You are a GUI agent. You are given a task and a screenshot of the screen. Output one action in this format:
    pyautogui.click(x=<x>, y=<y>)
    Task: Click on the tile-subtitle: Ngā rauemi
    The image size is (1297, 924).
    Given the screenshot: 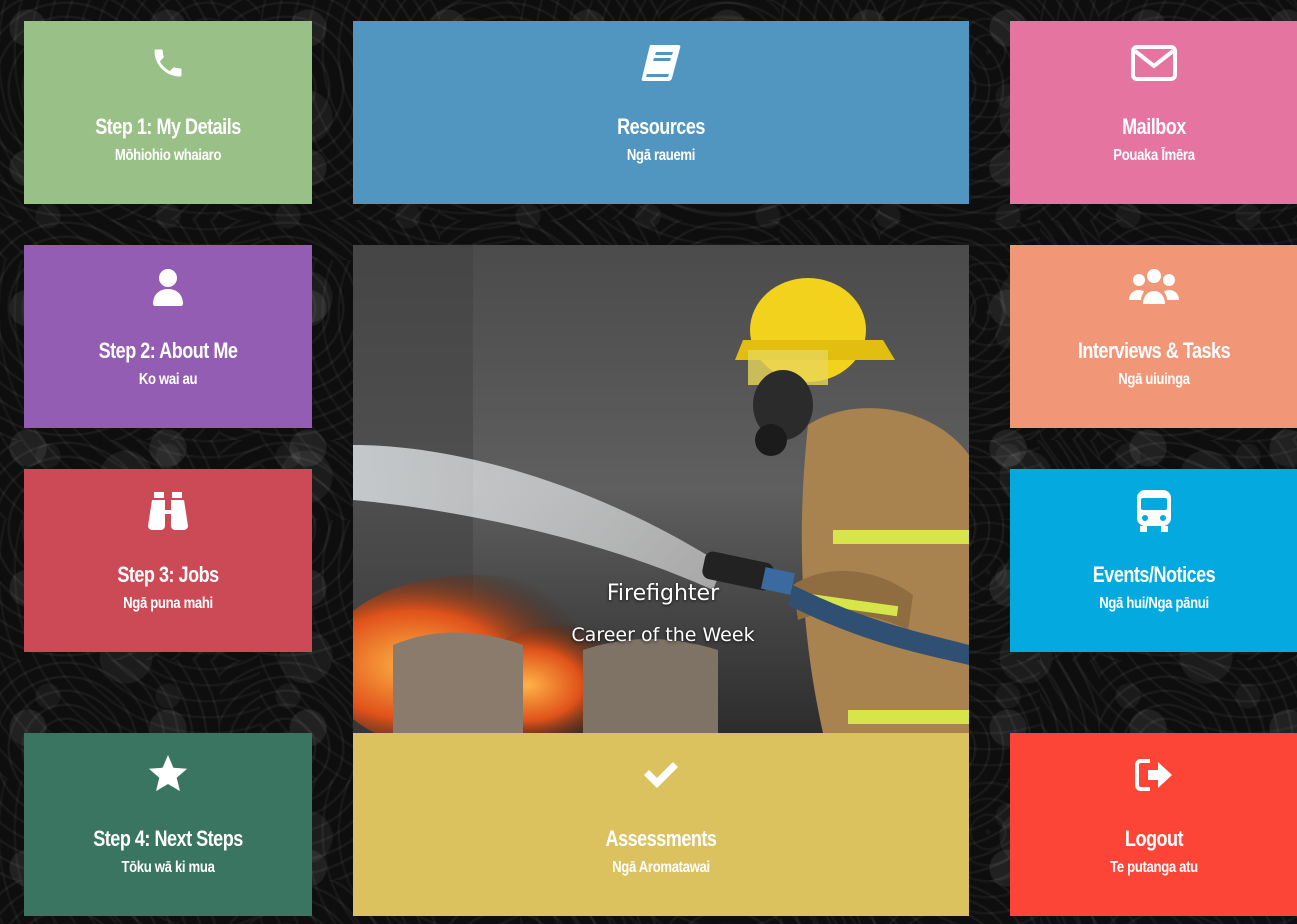 What is the action you would take?
    pyautogui.click(x=661, y=155)
    